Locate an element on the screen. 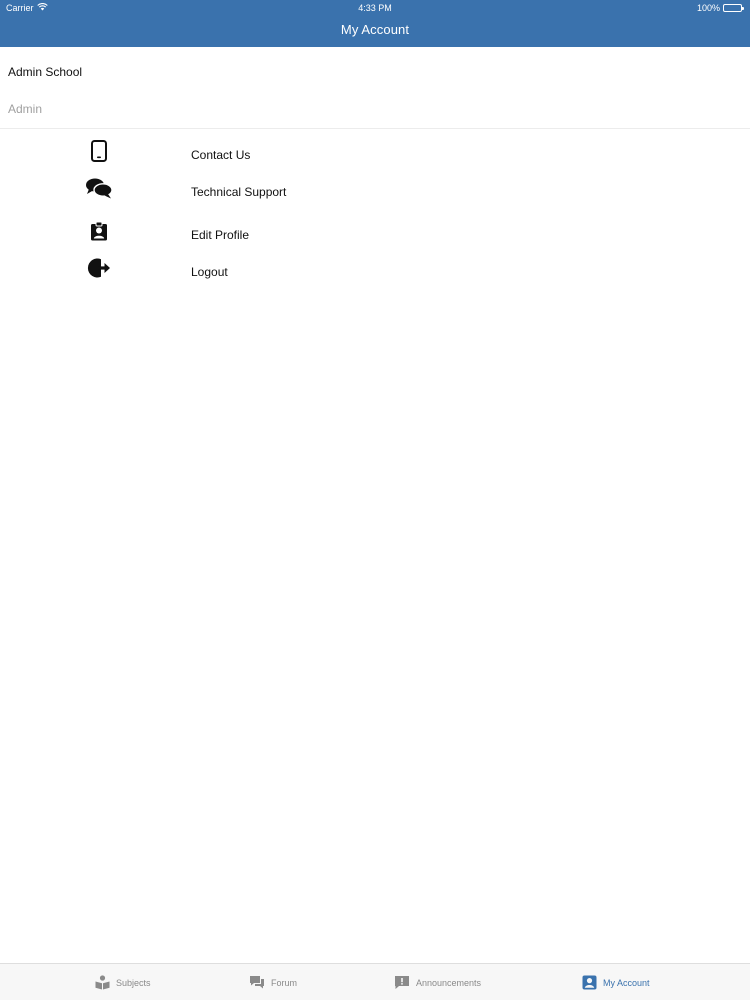 This screenshot has height=1000, width=750. school-name: Admin School is located at coordinates (45, 72).